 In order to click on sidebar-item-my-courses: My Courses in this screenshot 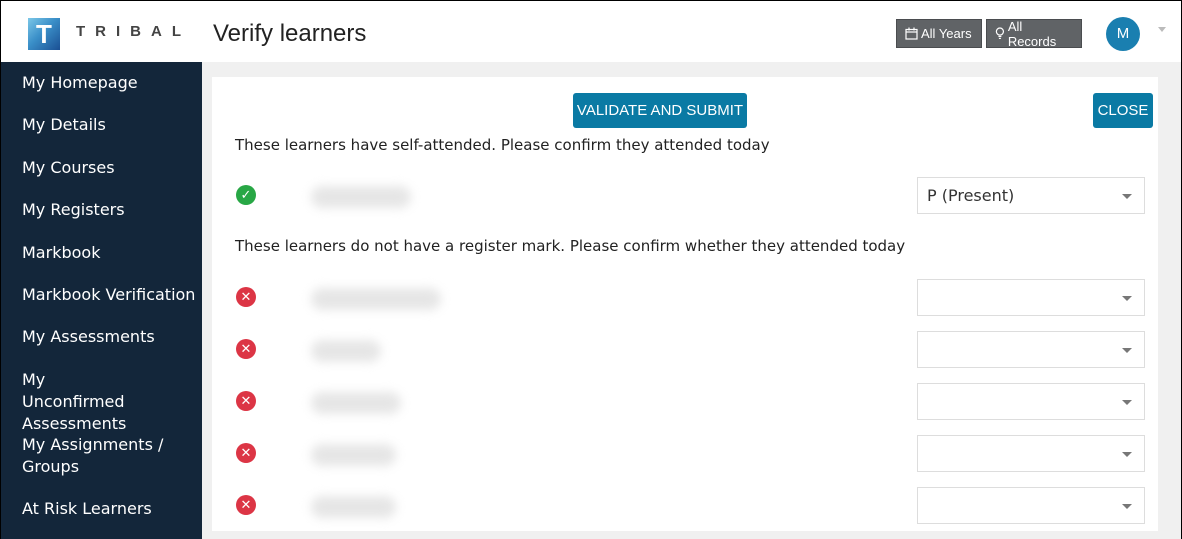, I will do `click(109, 168)`.